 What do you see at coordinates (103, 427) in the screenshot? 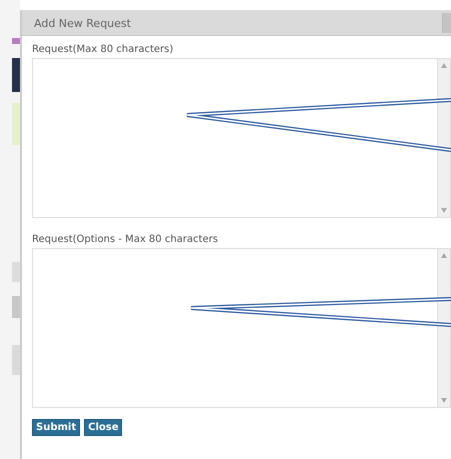
I see `dialog-button: Close` at bounding box center [103, 427].